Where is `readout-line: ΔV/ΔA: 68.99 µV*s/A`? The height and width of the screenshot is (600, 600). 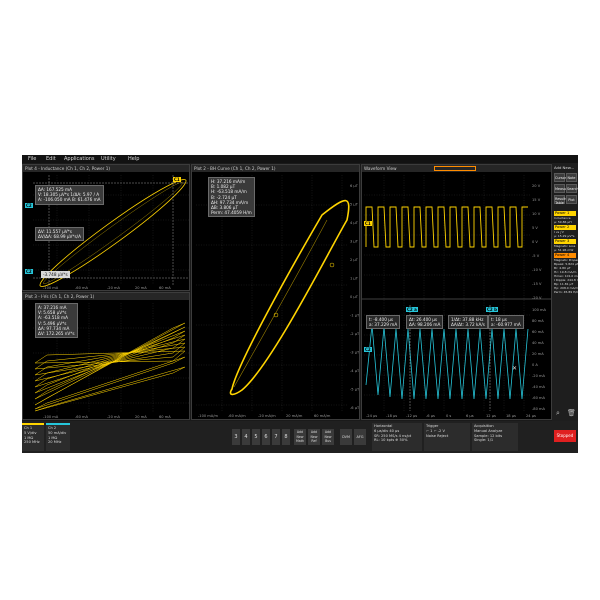
readout-line: ΔV/ΔA: 68.99 µV*s/A is located at coordinates (59, 237).